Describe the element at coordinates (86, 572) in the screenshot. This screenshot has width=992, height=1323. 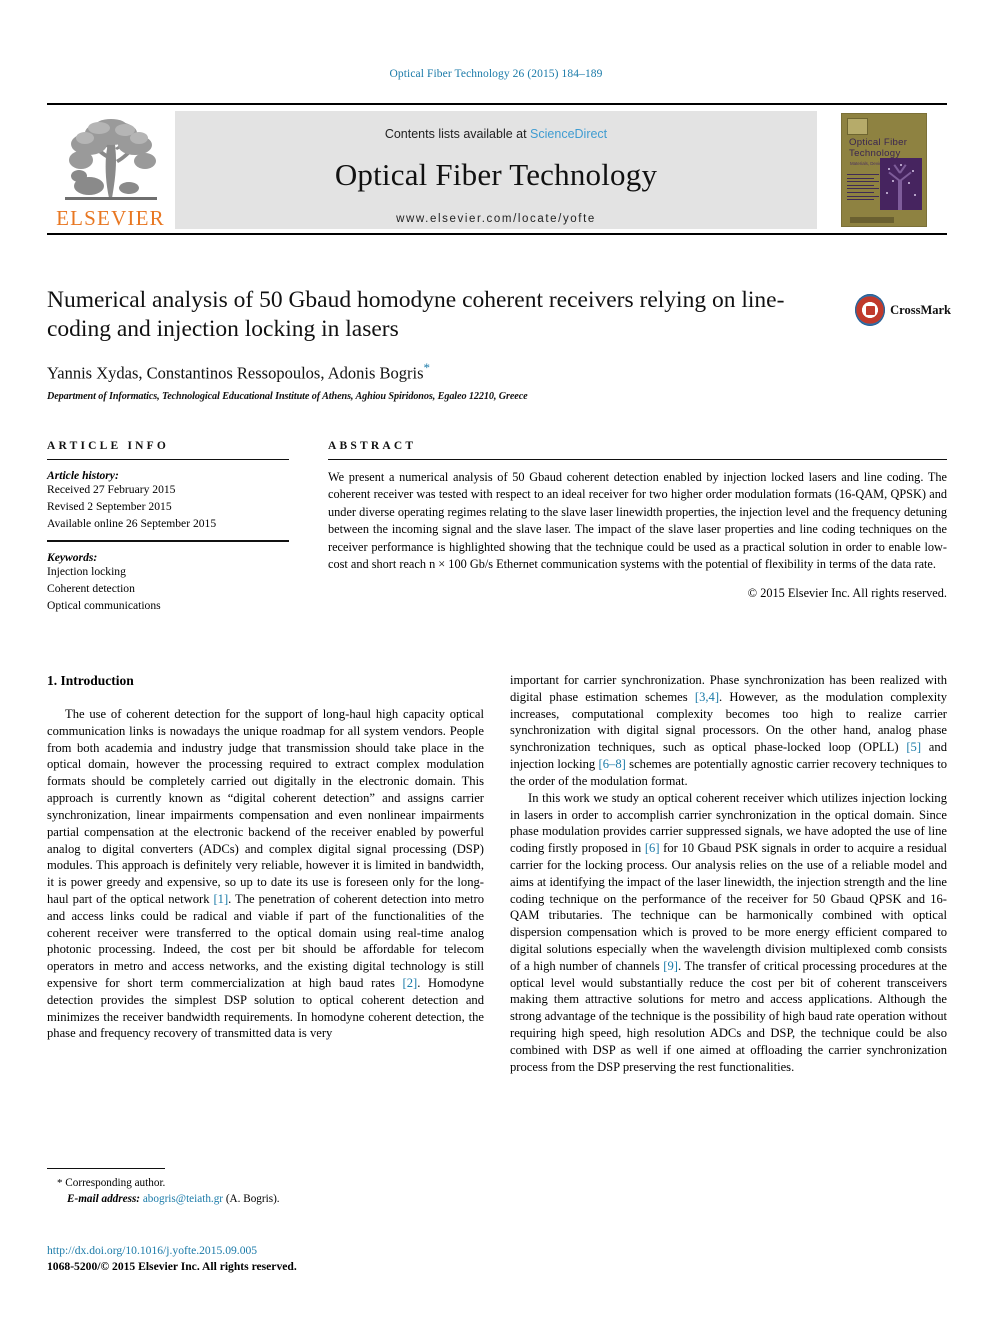
I see `keyword-item: Injection locking` at that location.